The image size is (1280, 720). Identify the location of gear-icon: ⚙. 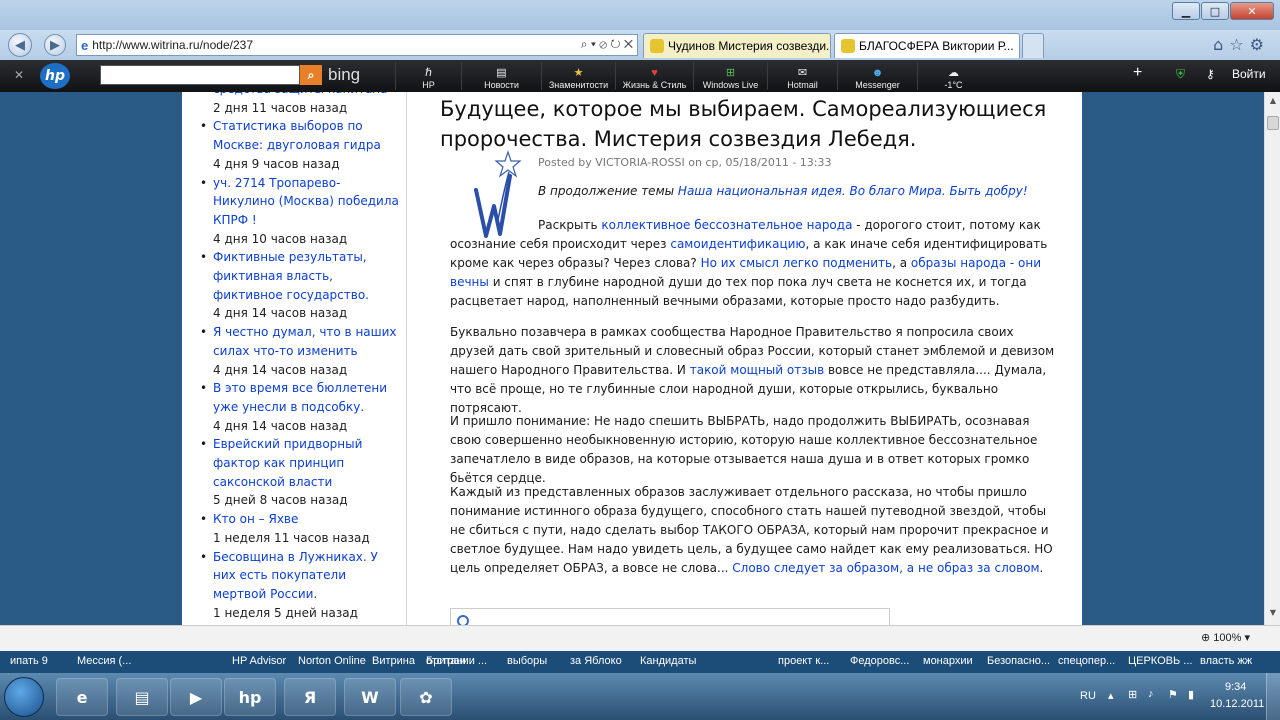
(1260, 44).